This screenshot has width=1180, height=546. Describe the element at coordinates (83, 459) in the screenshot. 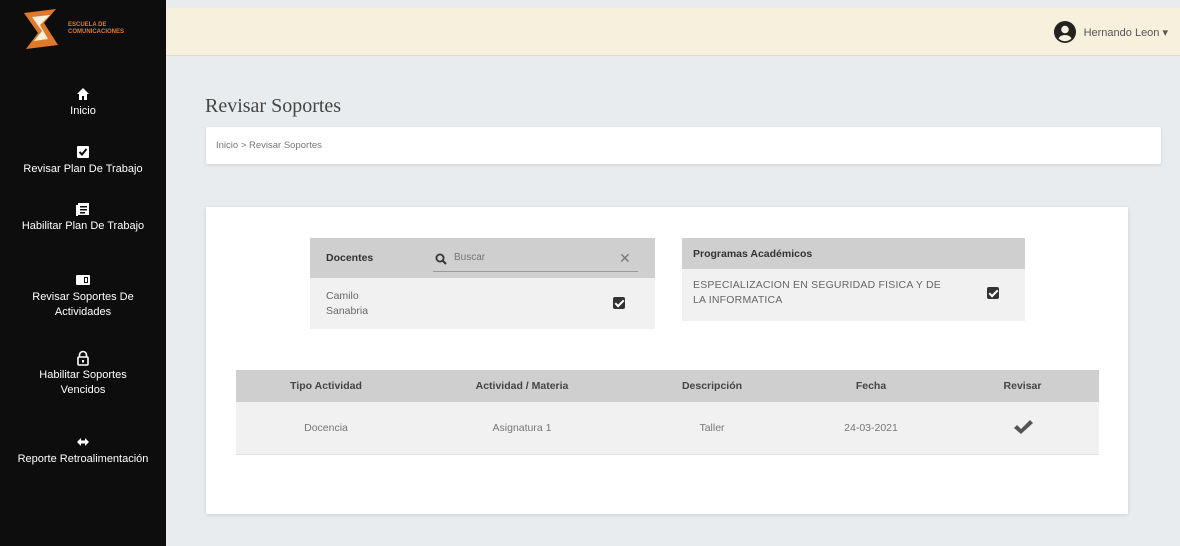

I see `sidebar-item-label: Reporte Retroalimentación` at that location.